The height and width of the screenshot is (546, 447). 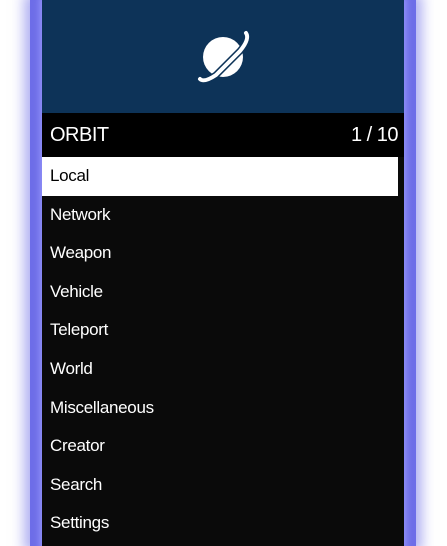 I want to click on menu-item-network: Network, so click(x=220, y=215).